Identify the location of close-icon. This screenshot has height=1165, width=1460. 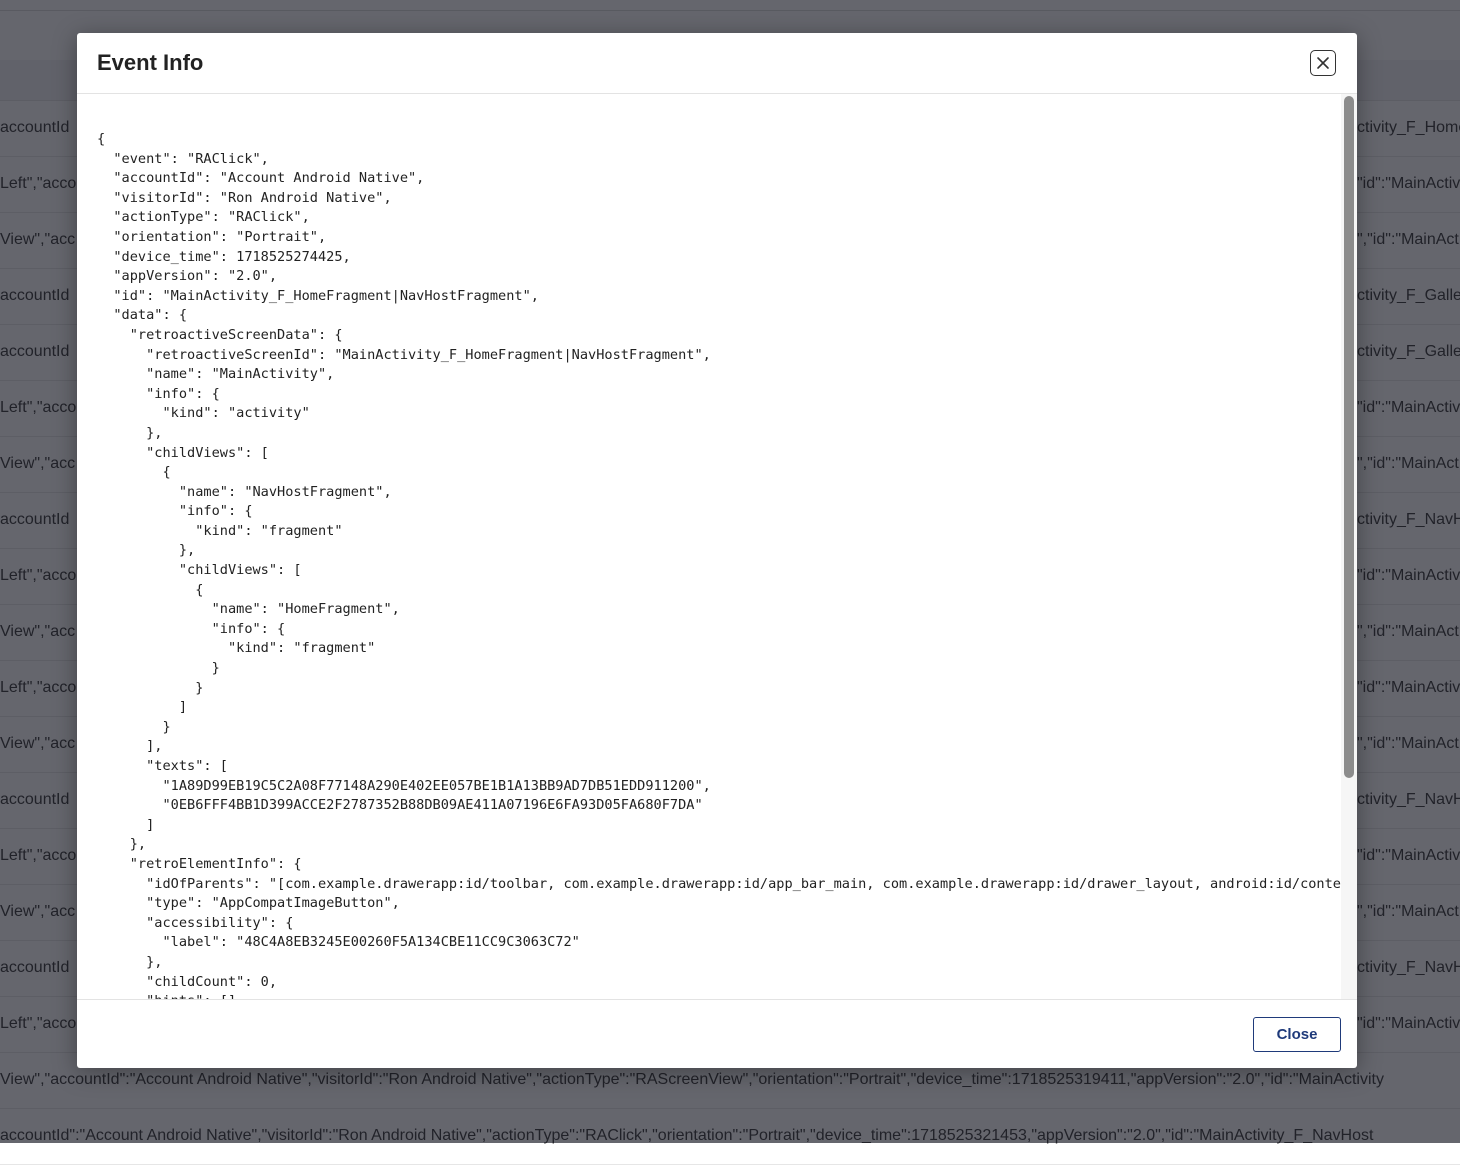
(1323, 63).